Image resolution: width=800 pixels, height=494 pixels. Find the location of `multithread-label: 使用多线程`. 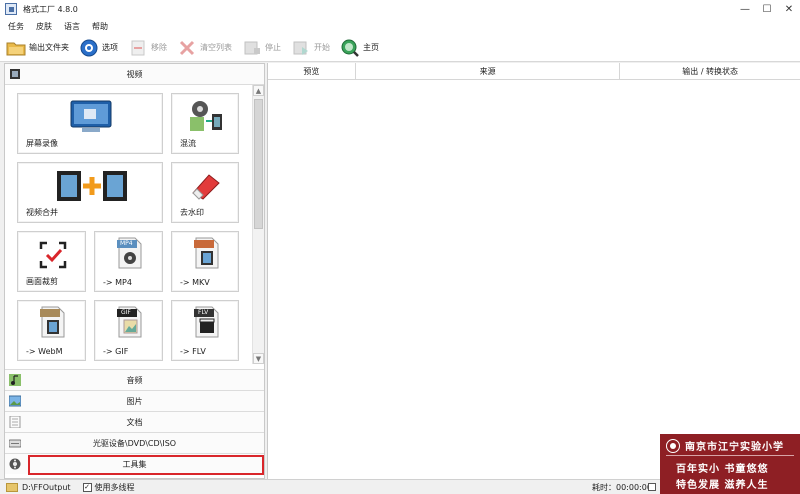

multithread-label: 使用多线程 is located at coordinates (114, 487).